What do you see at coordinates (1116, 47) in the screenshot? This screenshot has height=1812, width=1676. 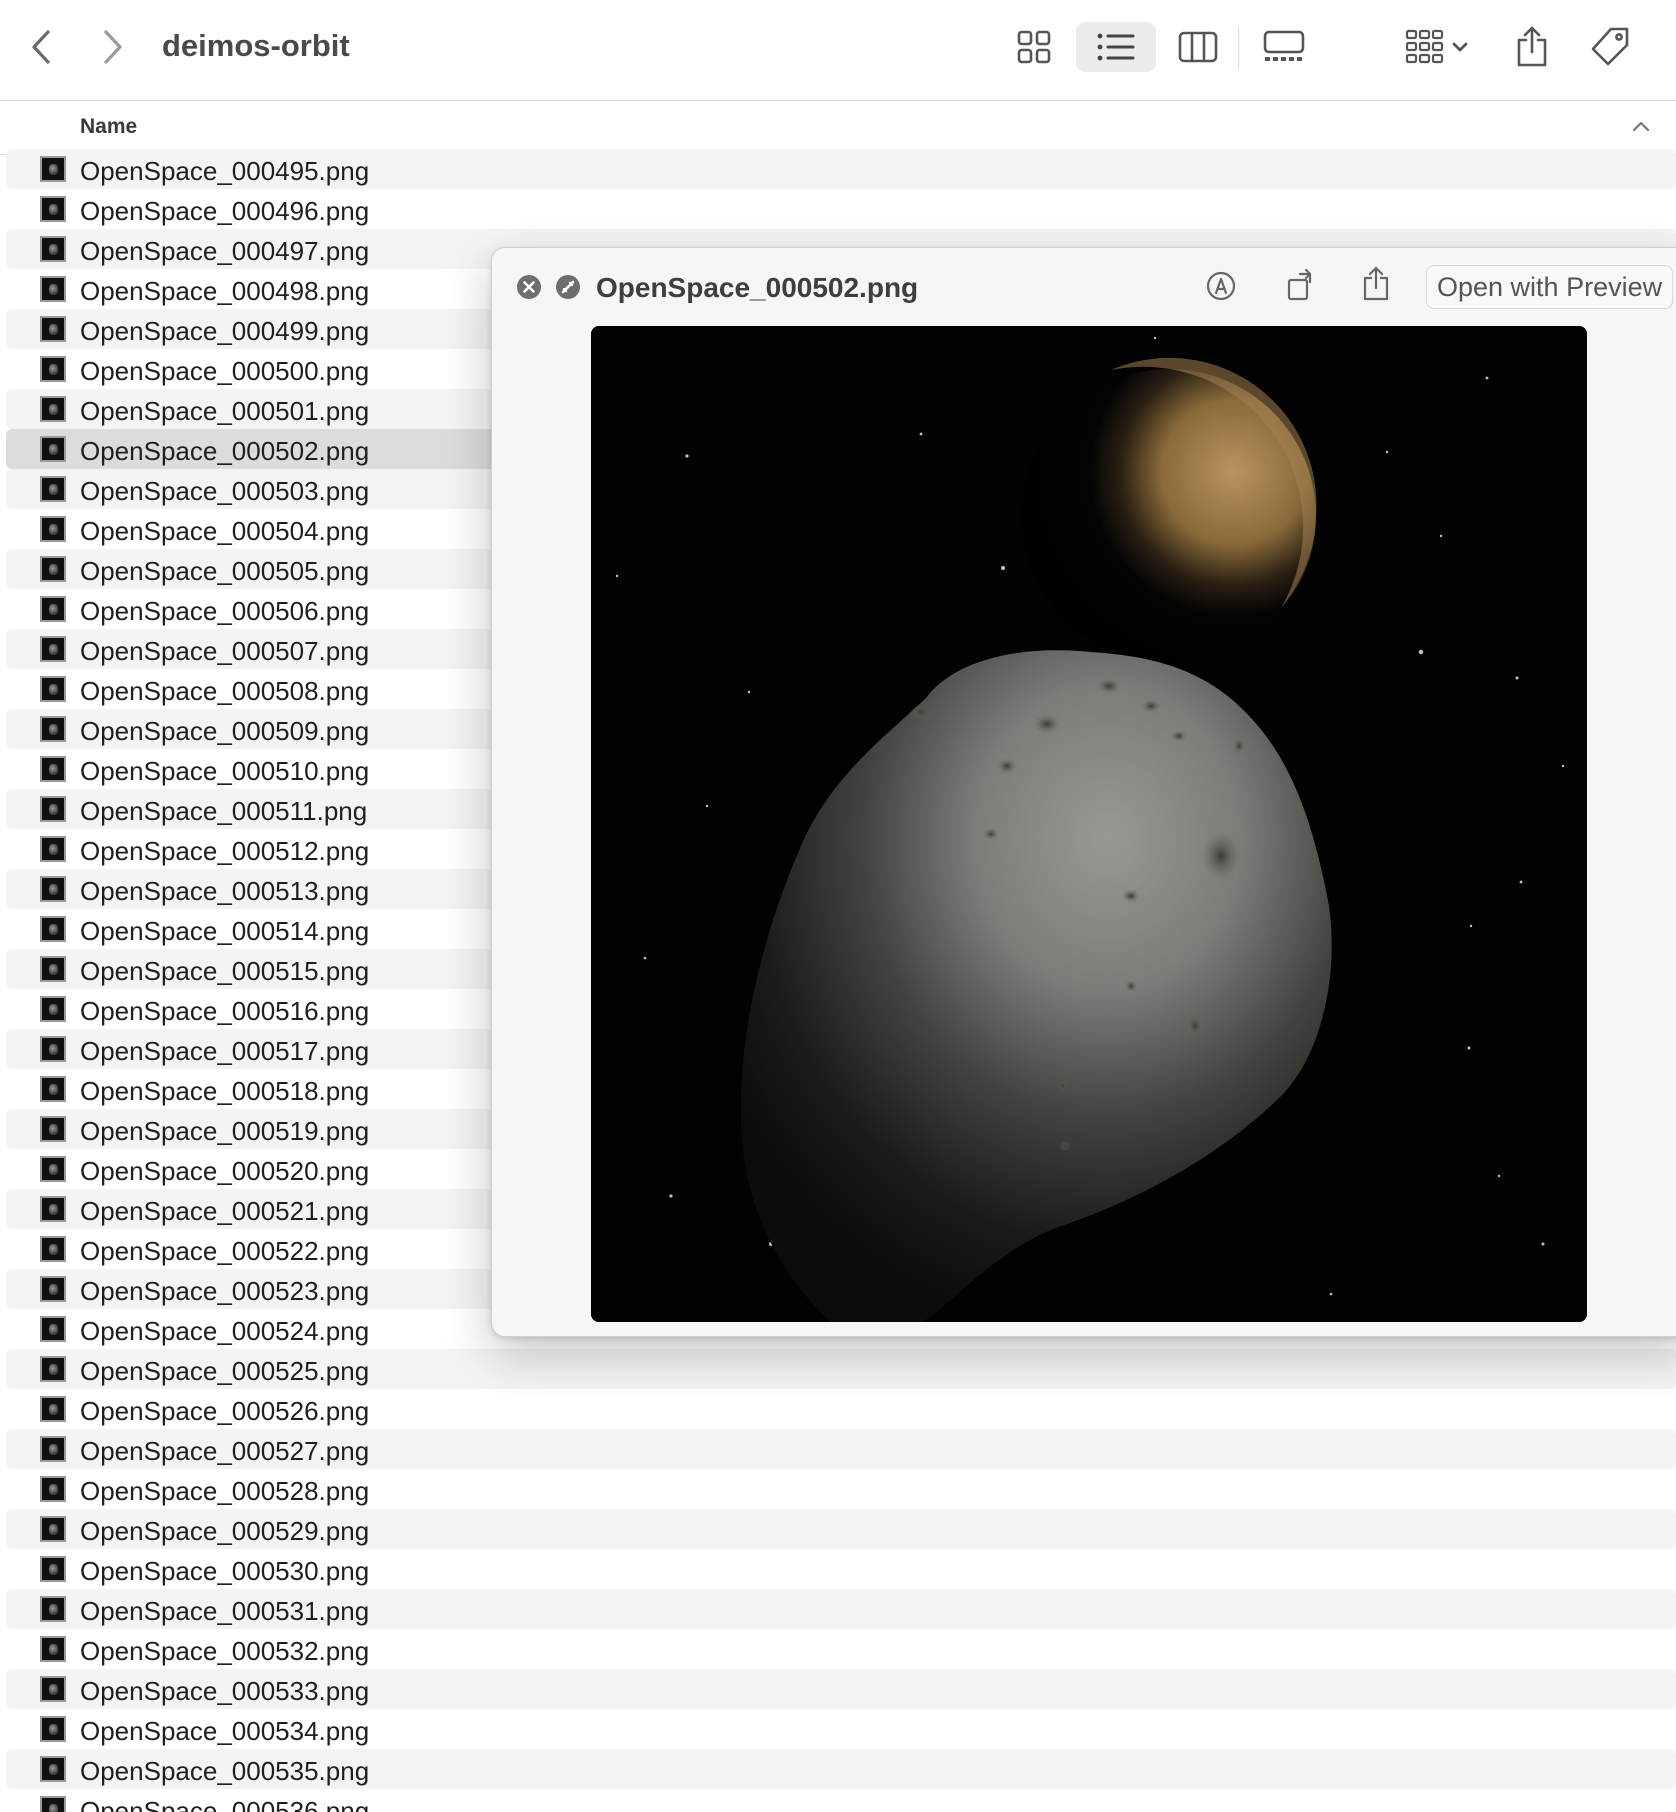 I see `list-view-button` at bounding box center [1116, 47].